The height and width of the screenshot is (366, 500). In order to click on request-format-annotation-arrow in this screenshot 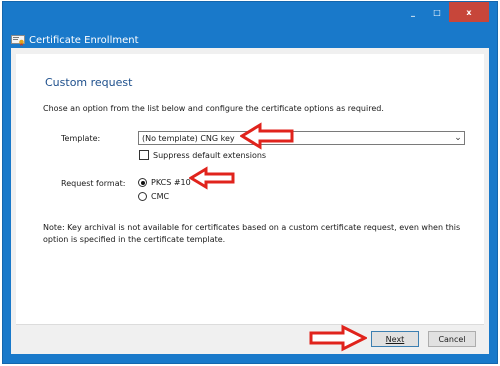, I will do `click(212, 178)`.